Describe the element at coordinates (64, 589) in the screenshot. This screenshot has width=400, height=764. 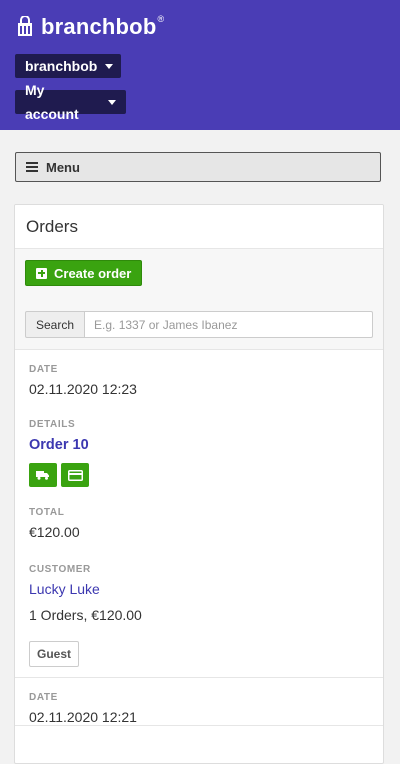
I see `customer-link: Lucky Luke` at that location.